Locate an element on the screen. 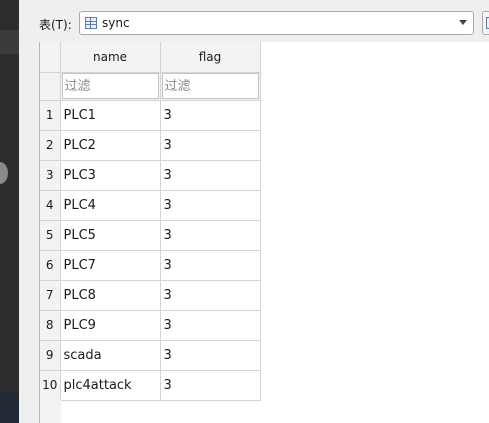 The width and height of the screenshot is (489, 423). table-row: 1 PLC1 3 is located at coordinates (150, 115).